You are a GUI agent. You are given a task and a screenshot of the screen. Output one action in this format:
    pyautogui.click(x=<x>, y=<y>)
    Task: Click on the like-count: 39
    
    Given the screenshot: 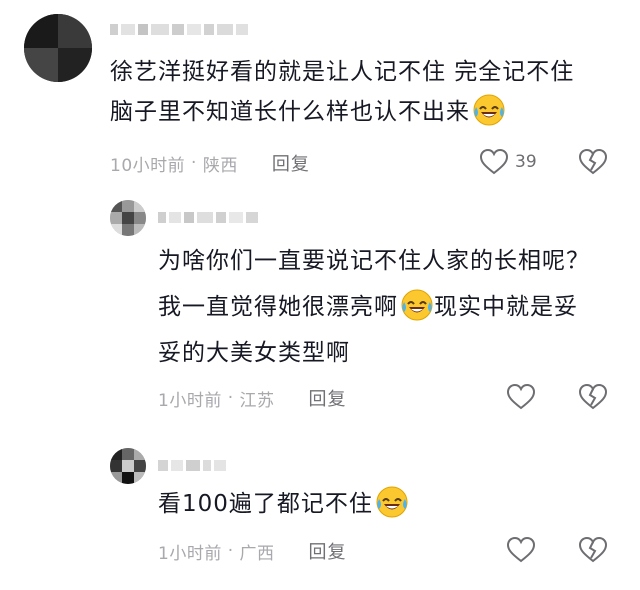 What is the action you would take?
    pyautogui.click(x=526, y=162)
    